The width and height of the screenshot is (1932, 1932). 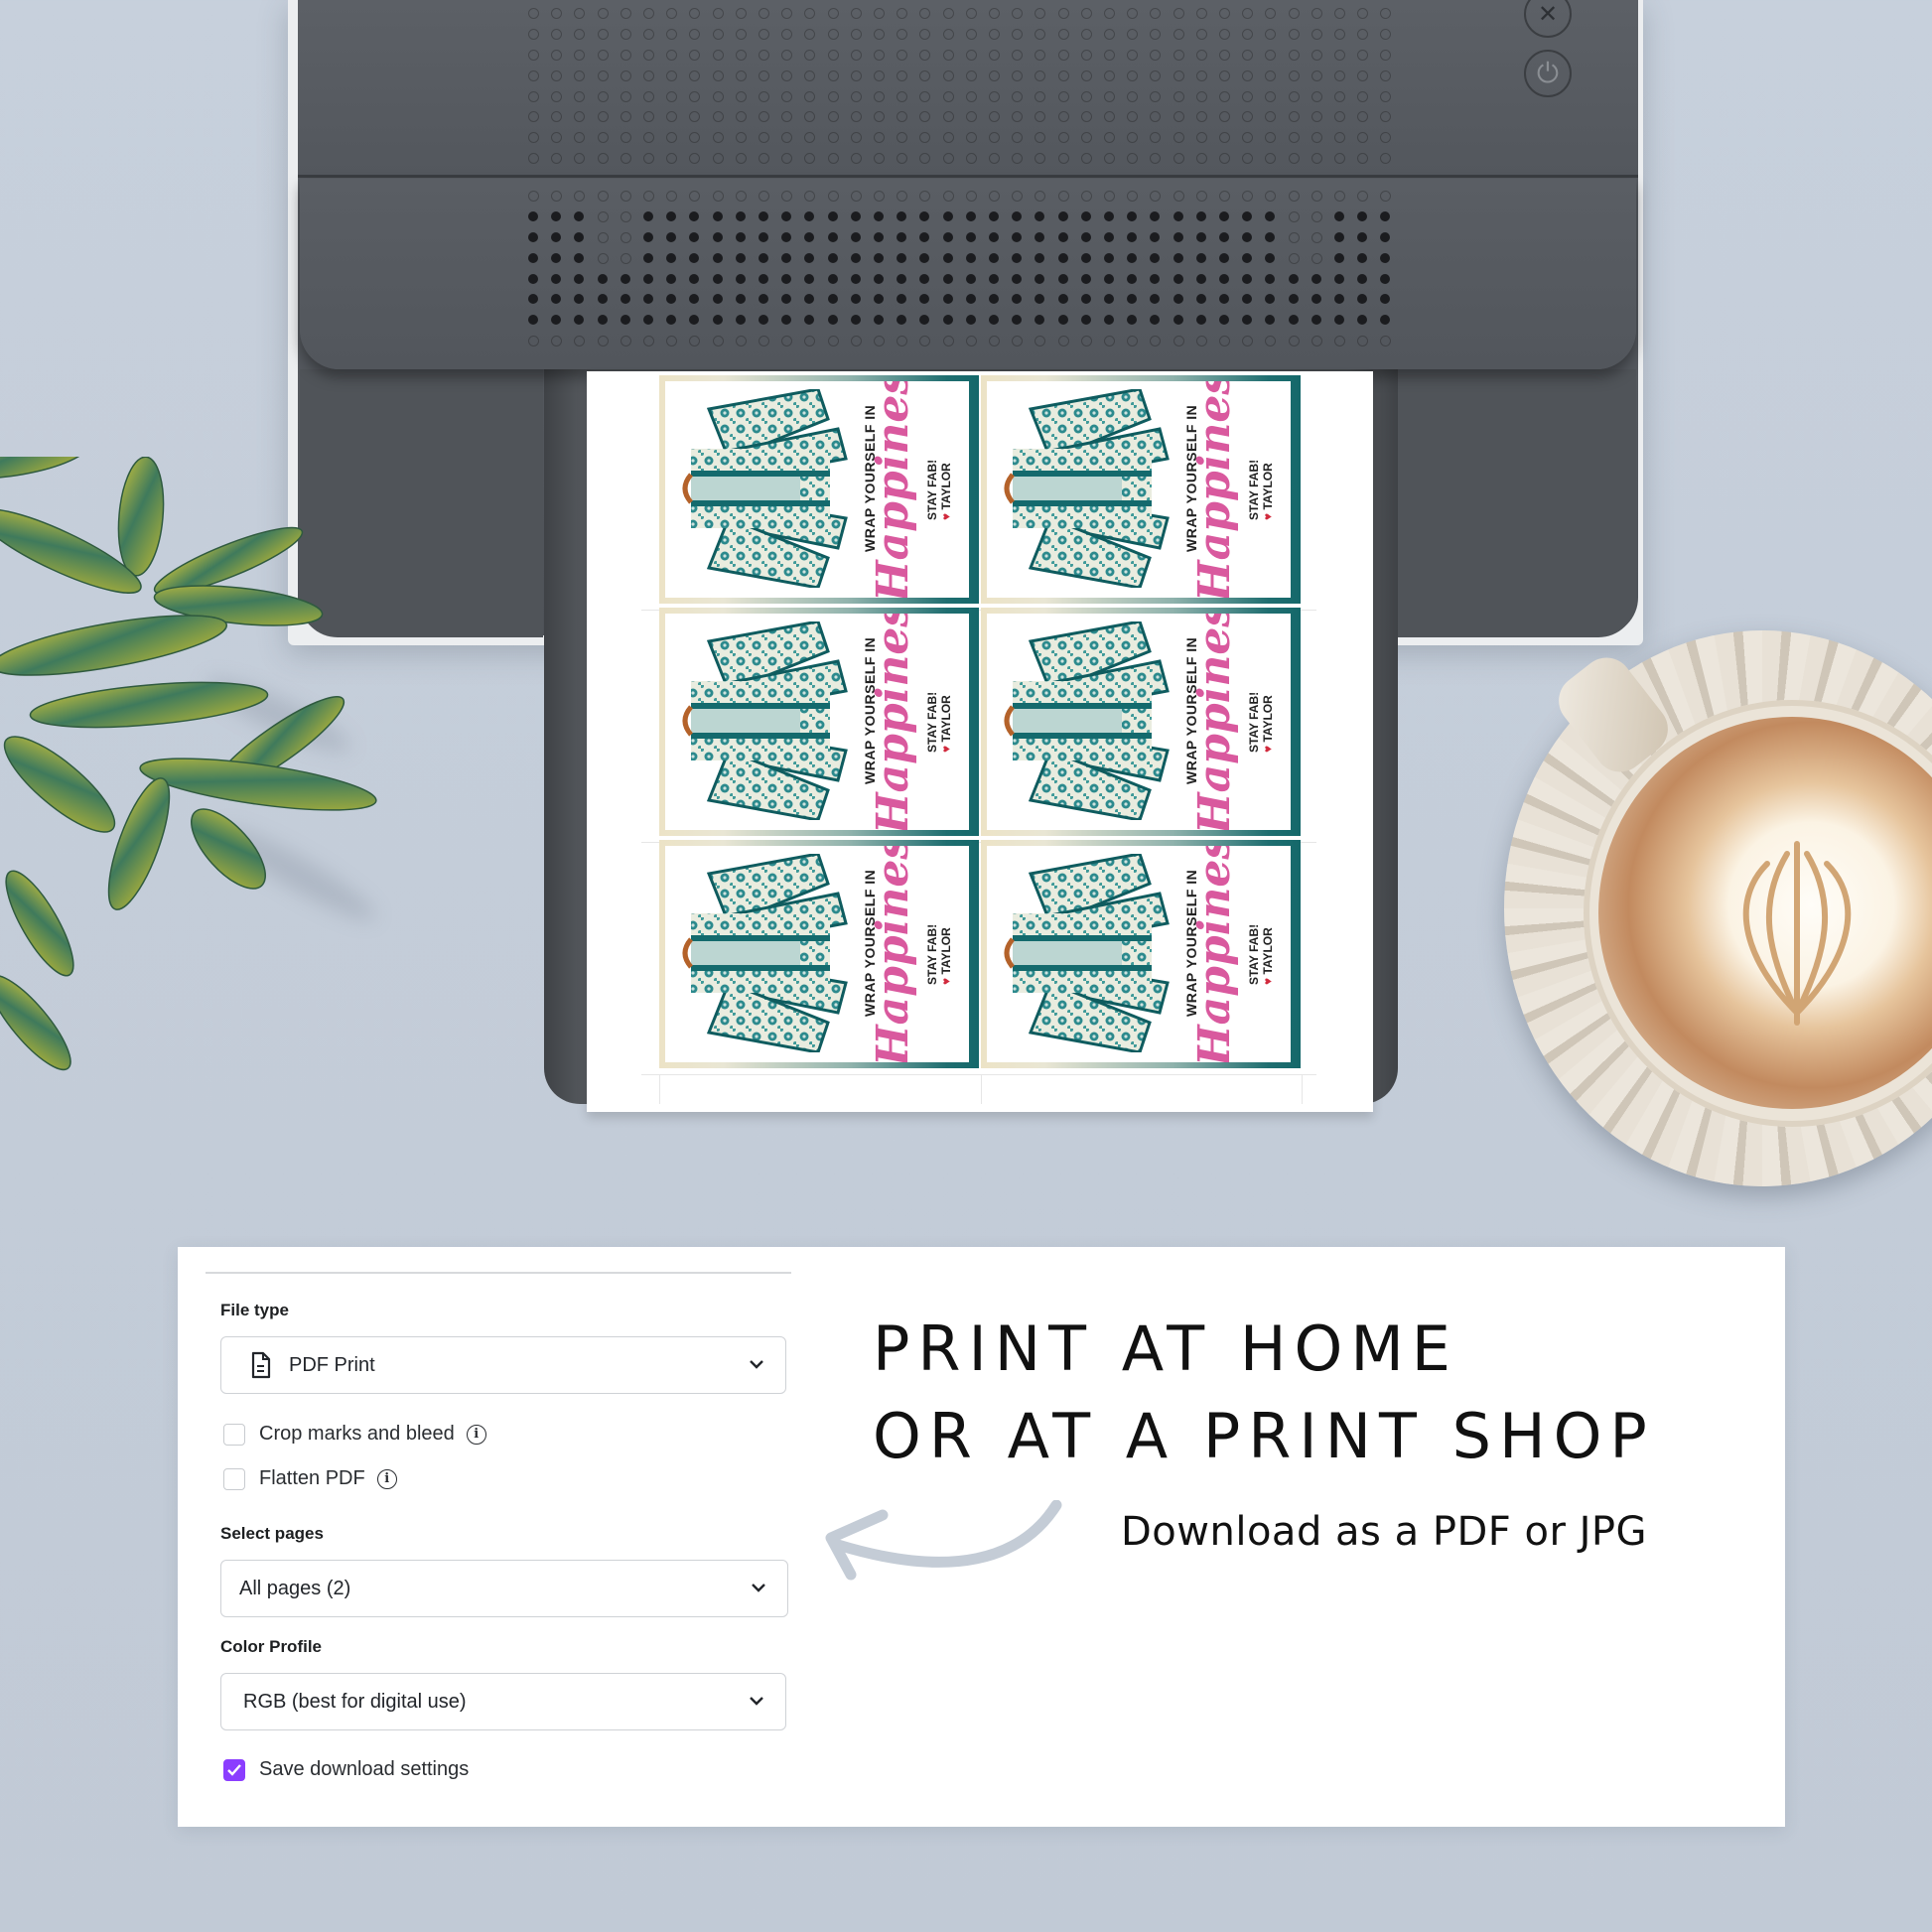 What do you see at coordinates (1302, 1089) in the screenshot?
I see `cut-line` at bounding box center [1302, 1089].